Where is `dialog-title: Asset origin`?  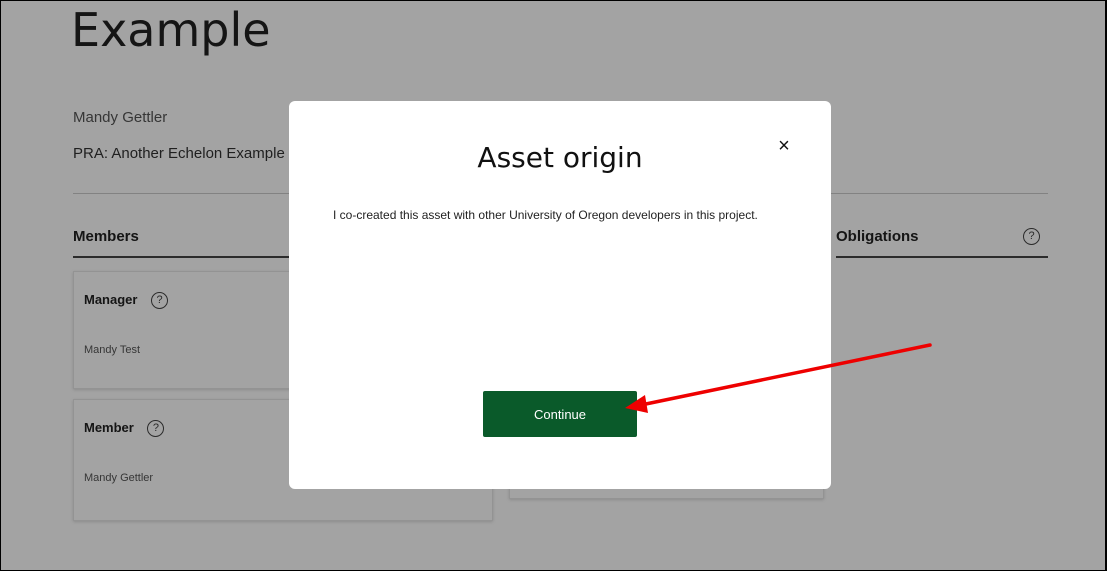 dialog-title: Asset origin is located at coordinates (560, 157).